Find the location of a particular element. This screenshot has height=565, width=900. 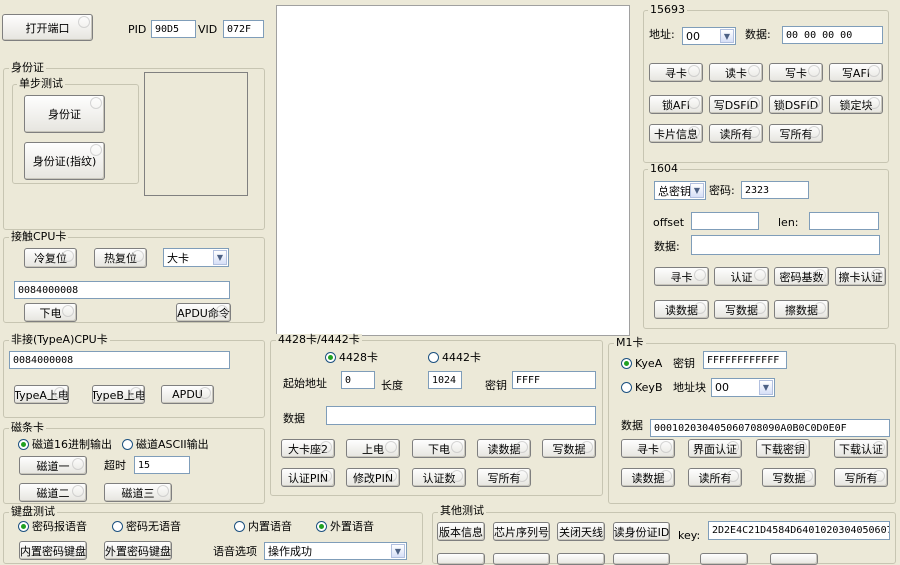

chip-serial-button: 芯片序列号 is located at coordinates (521, 531).